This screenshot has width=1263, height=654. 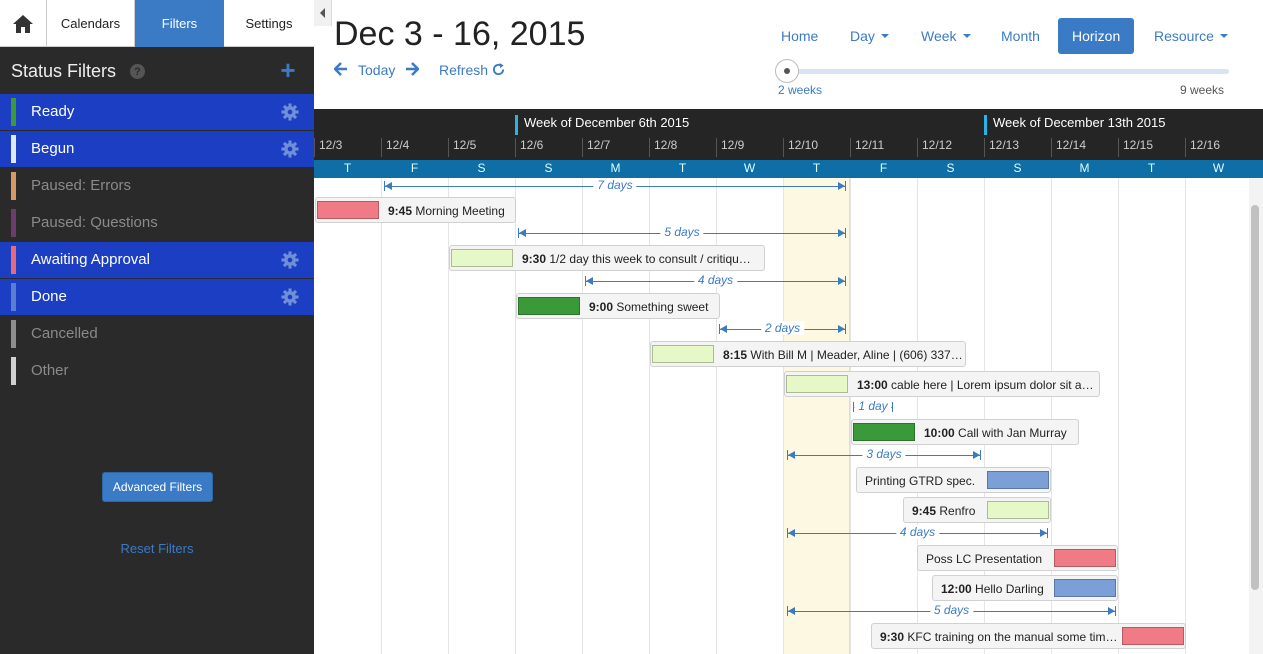 What do you see at coordinates (883, 168) in the screenshot?
I see `day-label: F` at bounding box center [883, 168].